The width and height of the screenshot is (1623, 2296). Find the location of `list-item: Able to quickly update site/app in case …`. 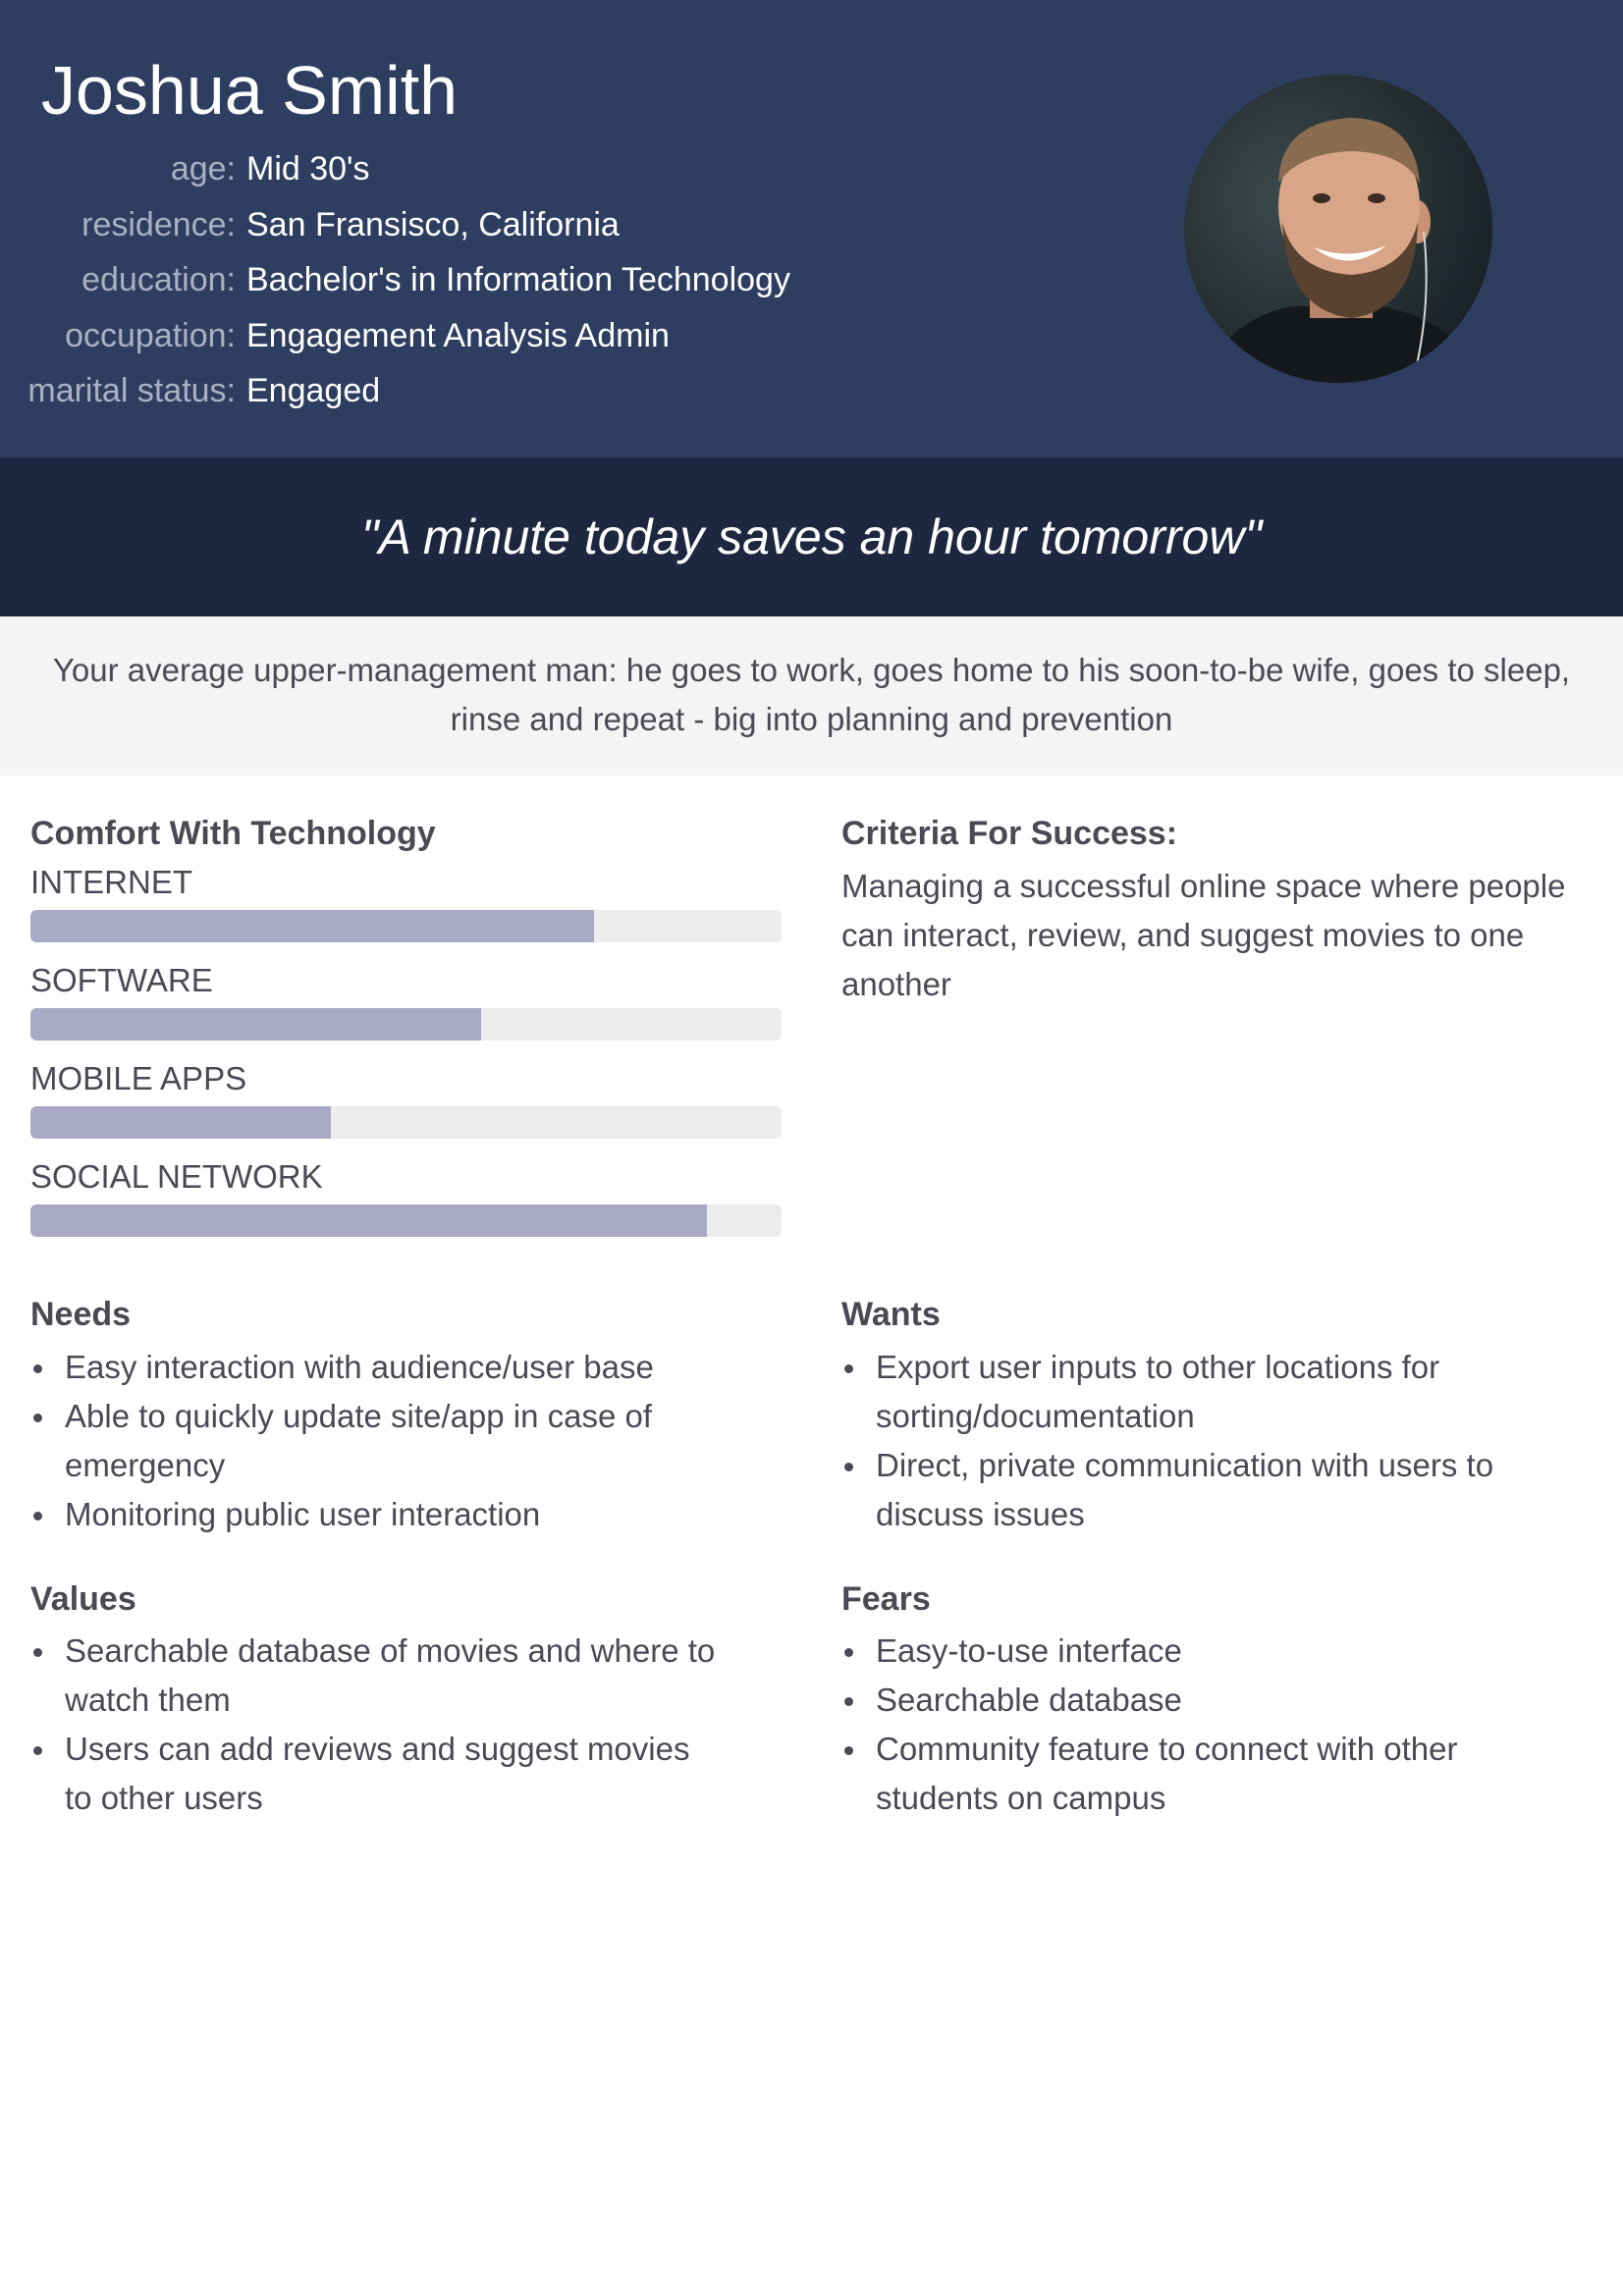

list-item: Able to quickly update site/app in case … is located at coordinates (374, 1441).